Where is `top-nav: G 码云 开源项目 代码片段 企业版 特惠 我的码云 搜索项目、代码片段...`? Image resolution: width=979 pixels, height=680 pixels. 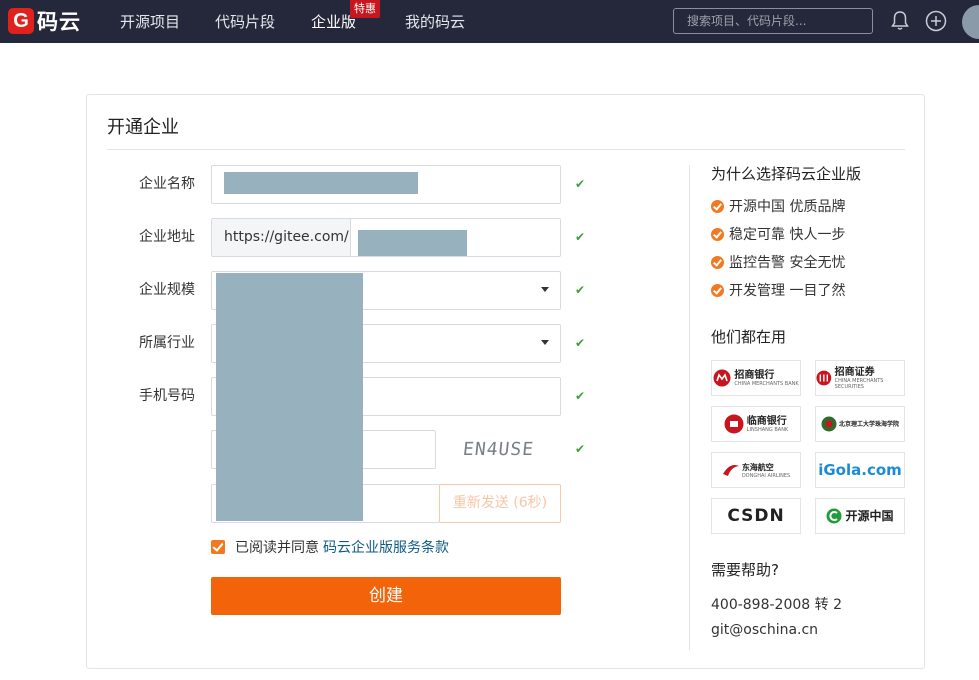
top-nav: G 码云 开源项目 代码片段 企业版 特惠 我的码云 搜索项目、代码片段... is located at coordinates (489, 21).